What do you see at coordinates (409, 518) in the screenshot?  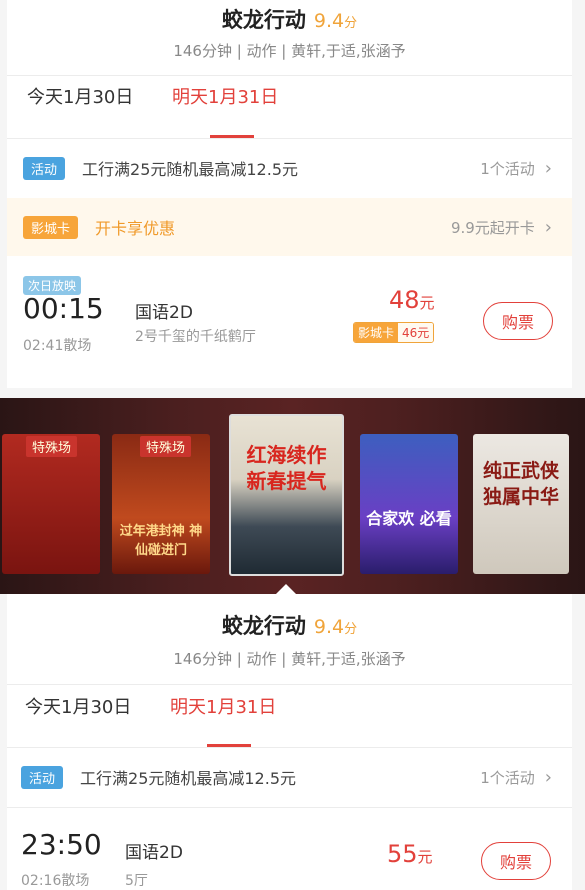 I see `poster-caption: 合家欢 必看` at bounding box center [409, 518].